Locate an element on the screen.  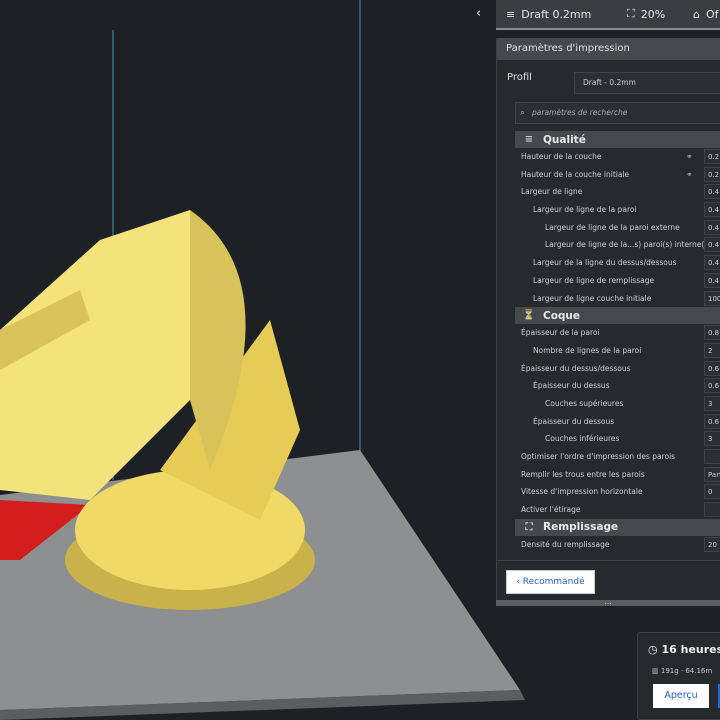
setting-row: Largeur de ligne de remplissage 0.4 is located at coordinates (608, 281).